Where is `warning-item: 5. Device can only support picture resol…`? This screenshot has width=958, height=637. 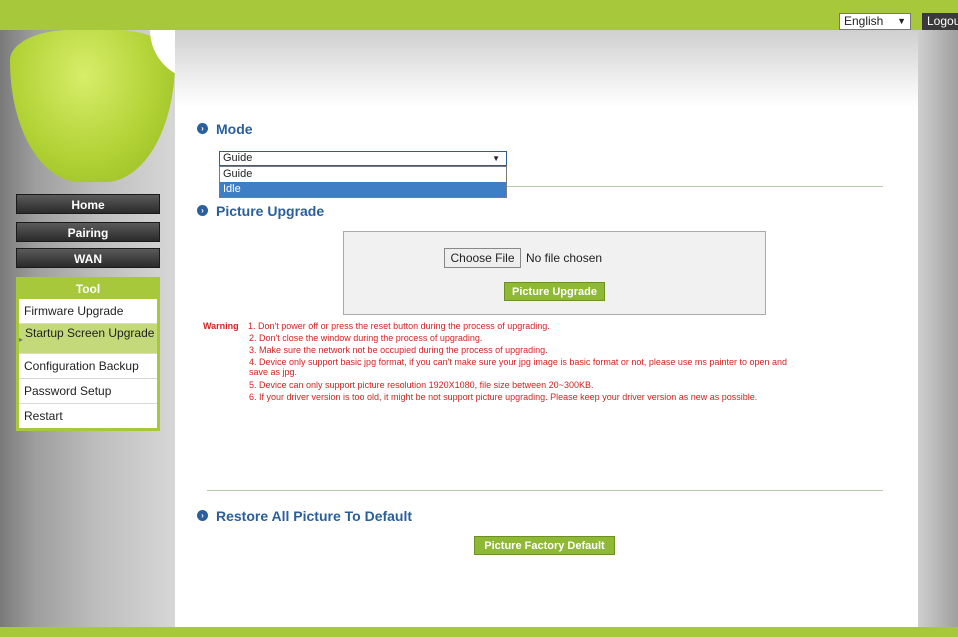
warning-item: 5. Device can only support picture resol… is located at coordinates (421, 385).